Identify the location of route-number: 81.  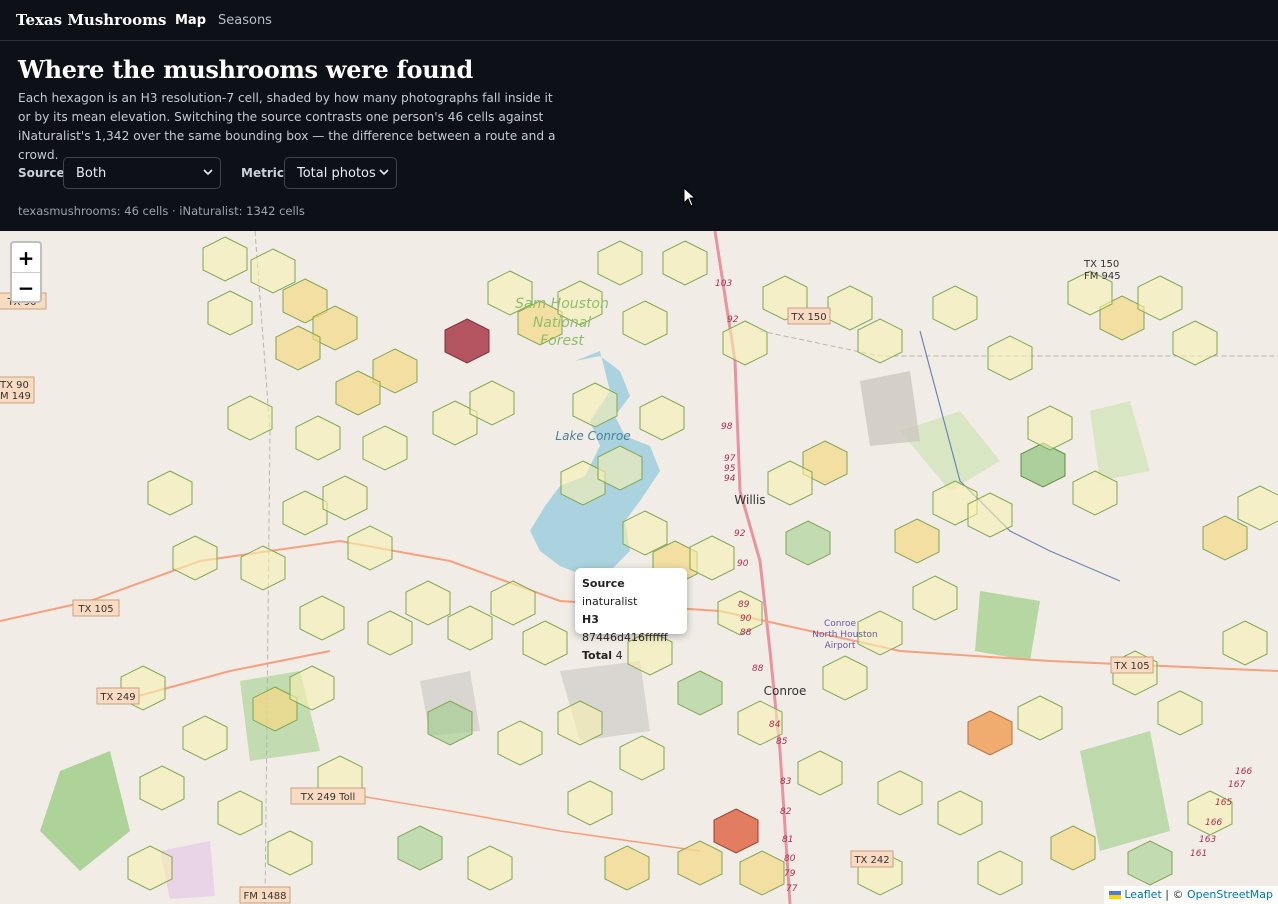
(787, 840).